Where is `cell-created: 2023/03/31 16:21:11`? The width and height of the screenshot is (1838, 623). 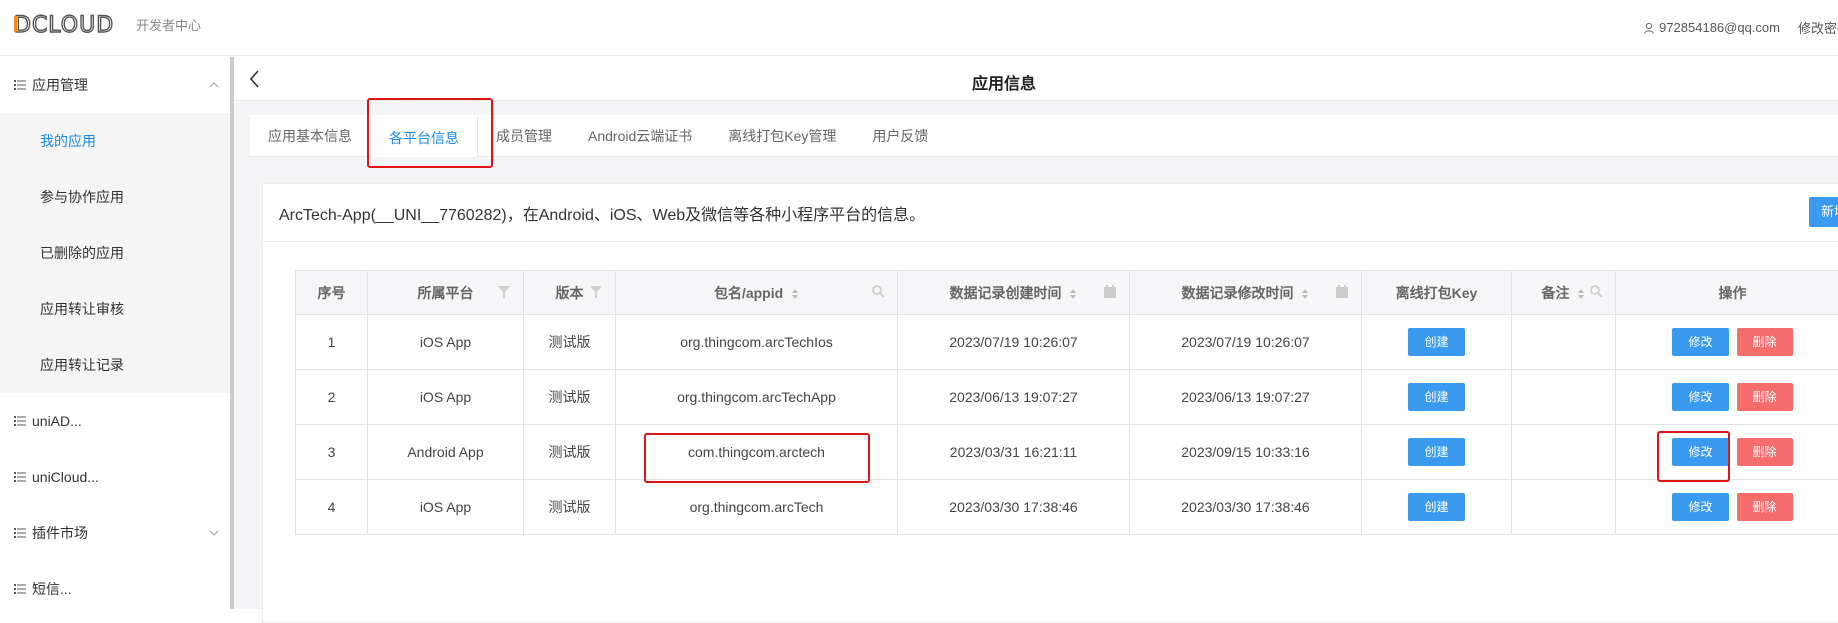 cell-created: 2023/03/31 16:21:11 is located at coordinates (1014, 452).